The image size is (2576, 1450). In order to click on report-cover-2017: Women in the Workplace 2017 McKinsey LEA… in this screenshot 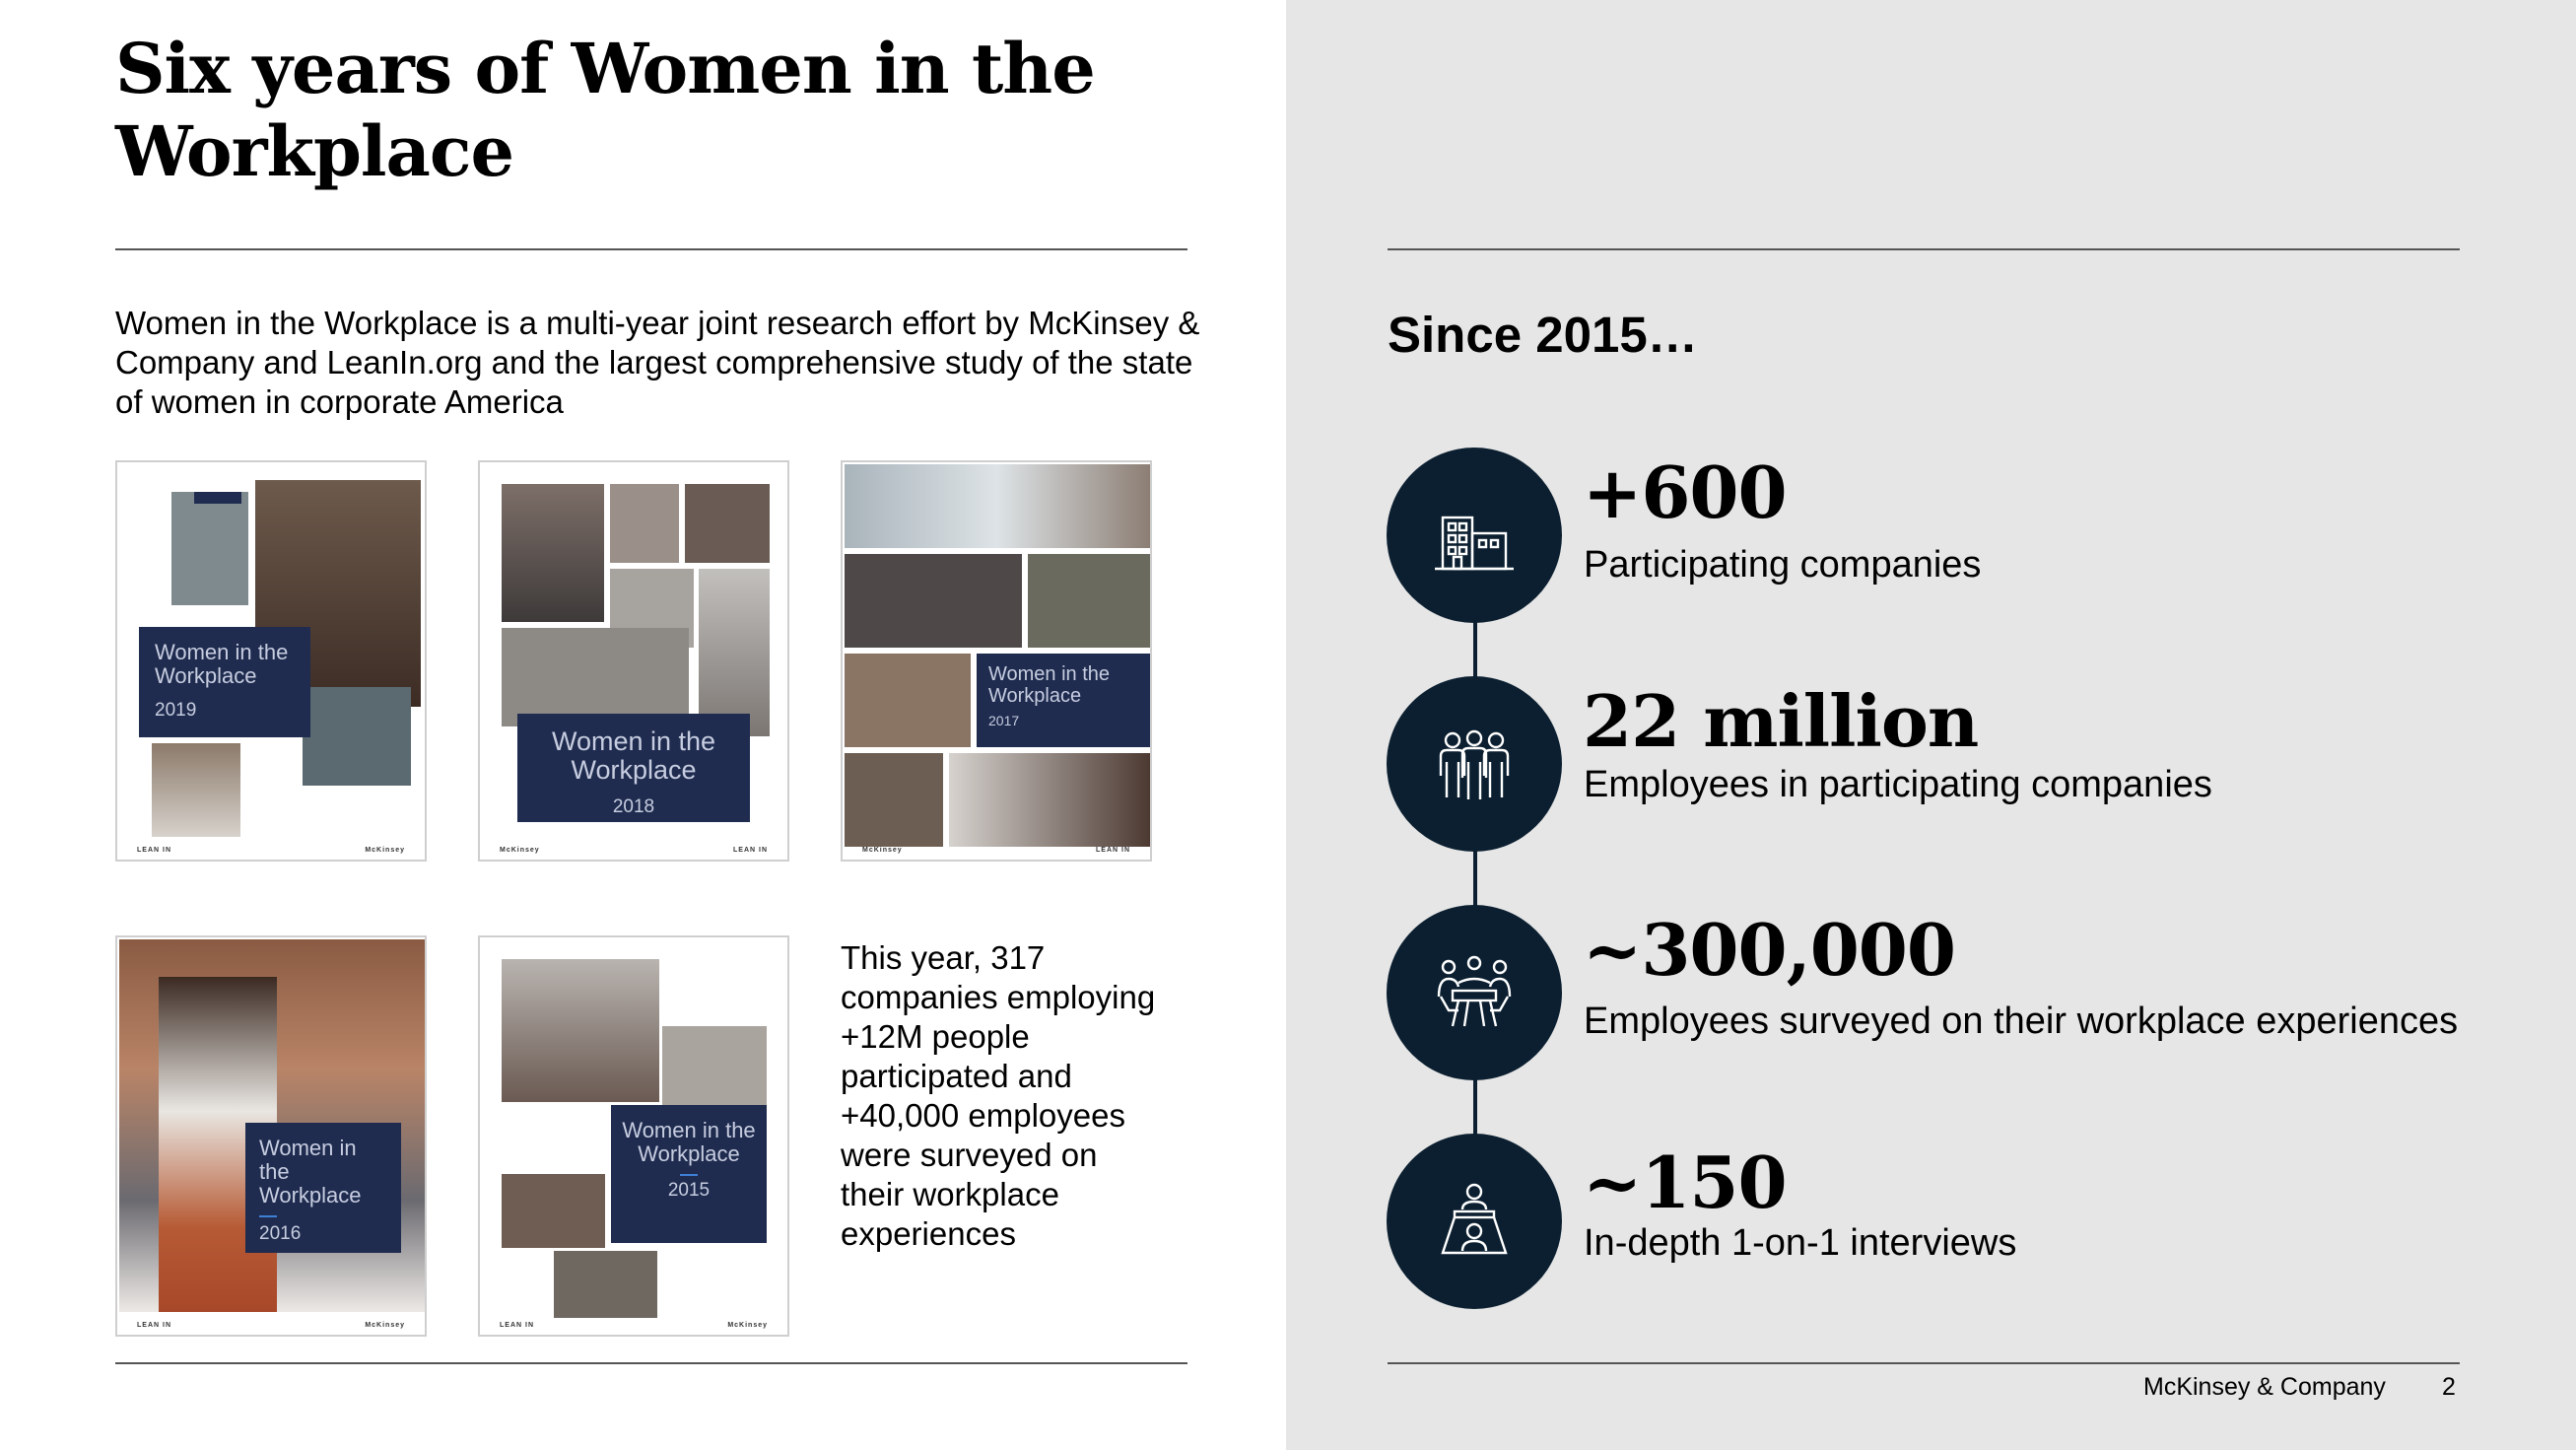, I will do `click(997, 661)`.